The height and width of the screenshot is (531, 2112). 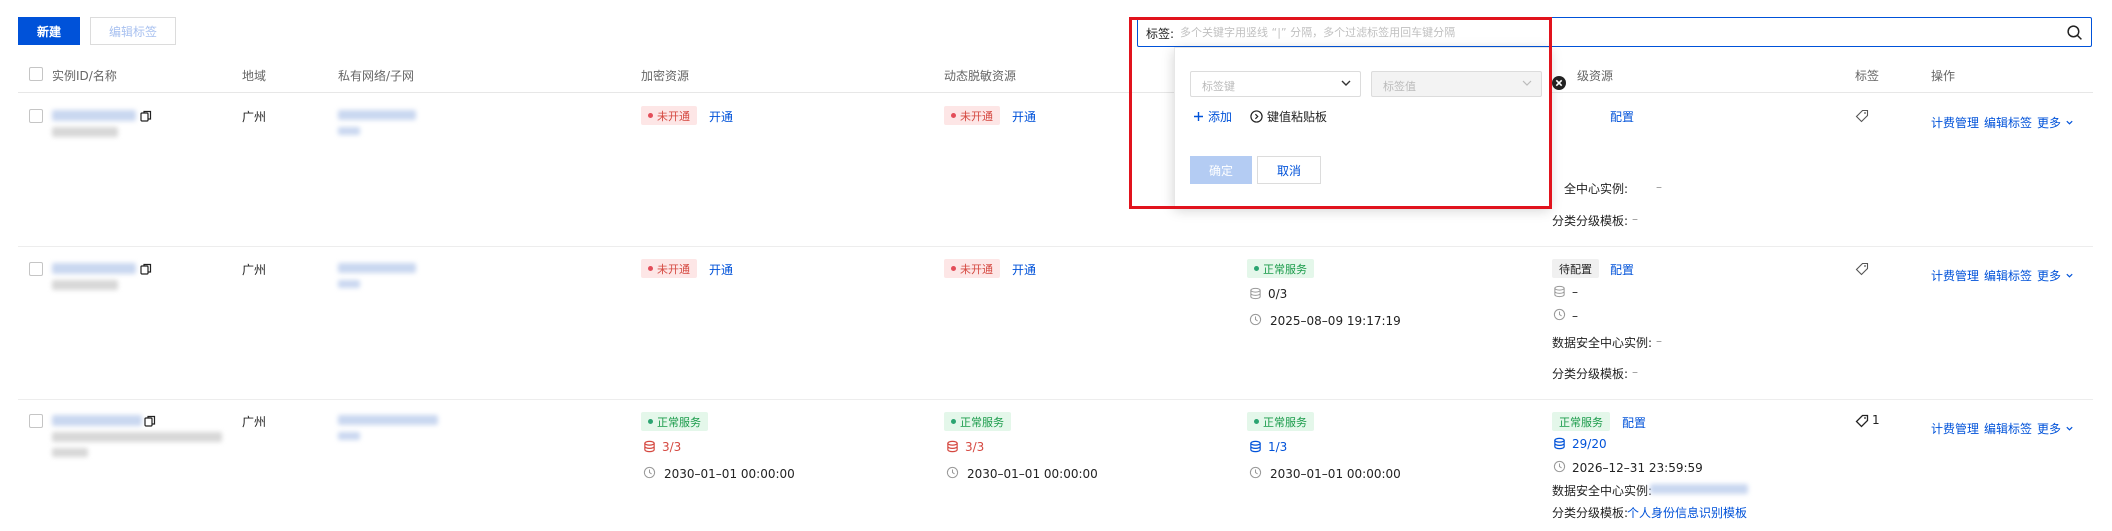 I want to click on expire-time: 2025–08–09 19:17:19, so click(x=1335, y=321).